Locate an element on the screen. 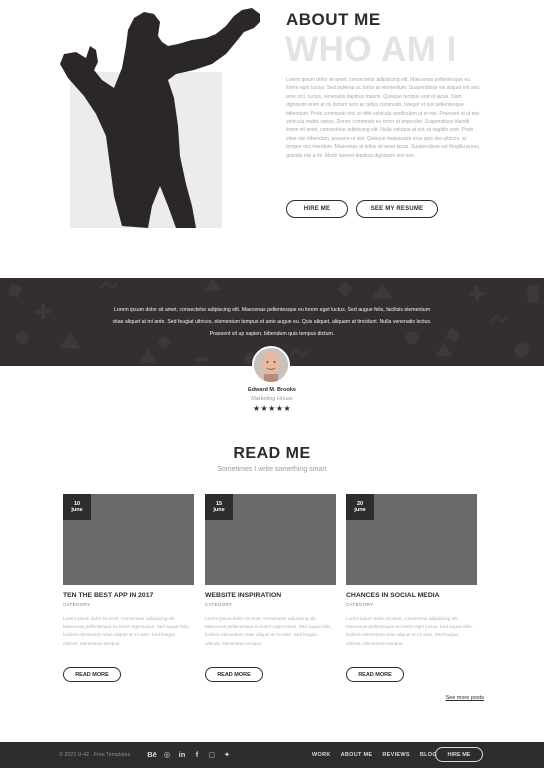 Image resolution: width=544 pixels, height=768 pixels. copyright-text: © 2022 U-42 · Free Templates is located at coordinates (95, 755).